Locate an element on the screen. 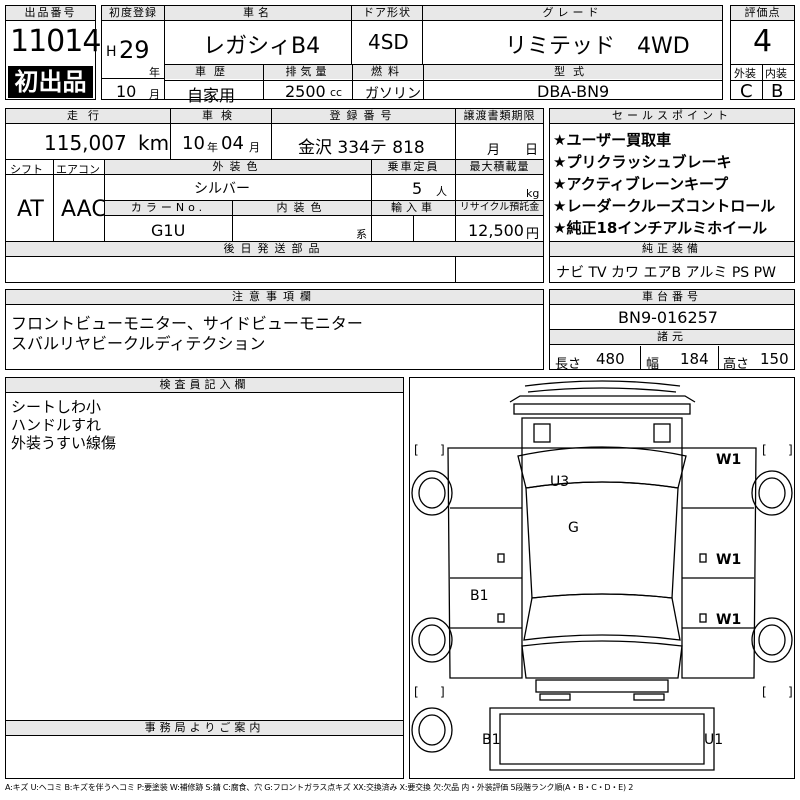  fuel-value: ガソリン is located at coordinates (393, 94).